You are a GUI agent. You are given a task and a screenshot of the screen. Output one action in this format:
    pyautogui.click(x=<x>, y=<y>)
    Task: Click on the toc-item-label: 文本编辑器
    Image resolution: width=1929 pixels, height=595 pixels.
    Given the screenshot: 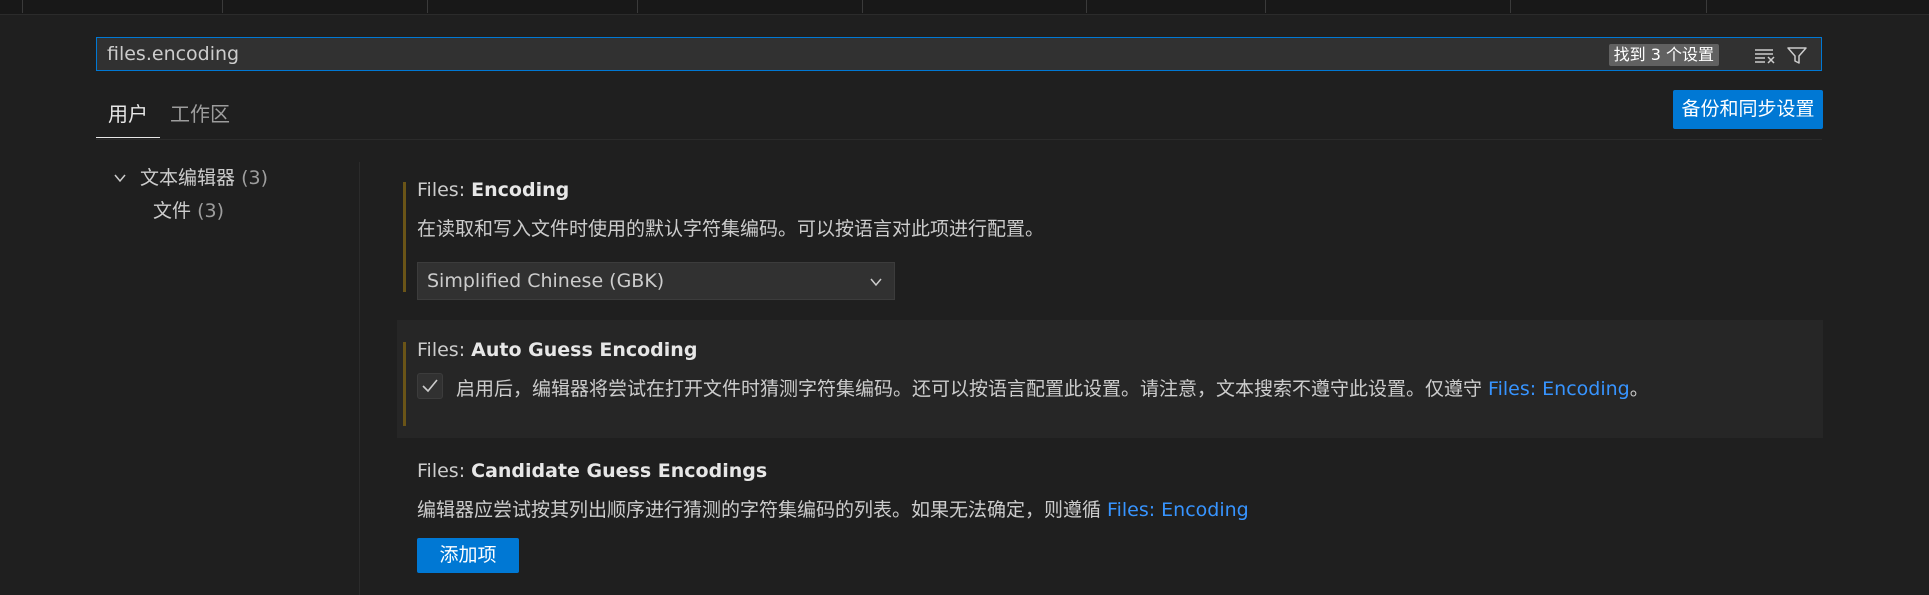 What is the action you would take?
    pyautogui.click(x=188, y=178)
    